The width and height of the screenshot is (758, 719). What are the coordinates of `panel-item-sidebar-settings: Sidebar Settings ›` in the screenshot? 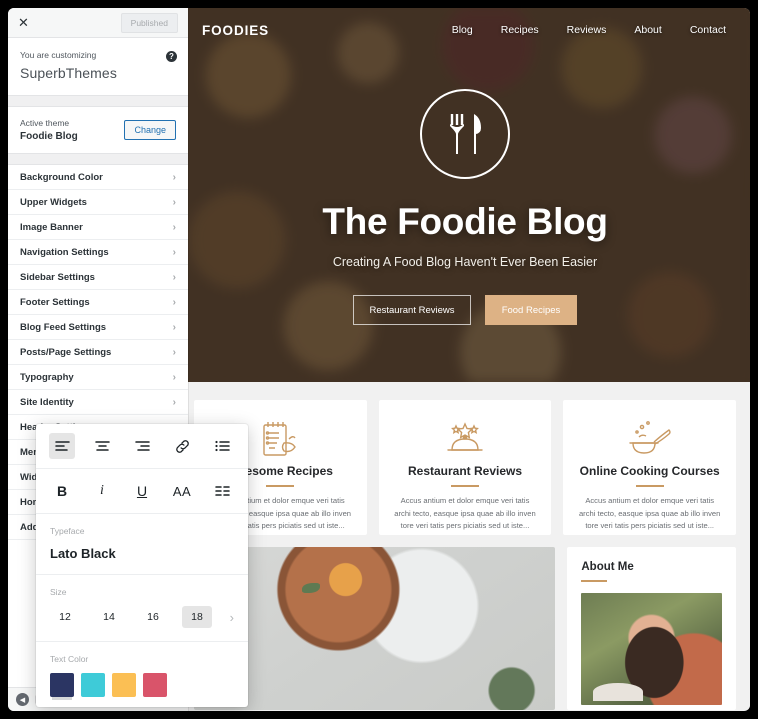 It's located at (98, 277).